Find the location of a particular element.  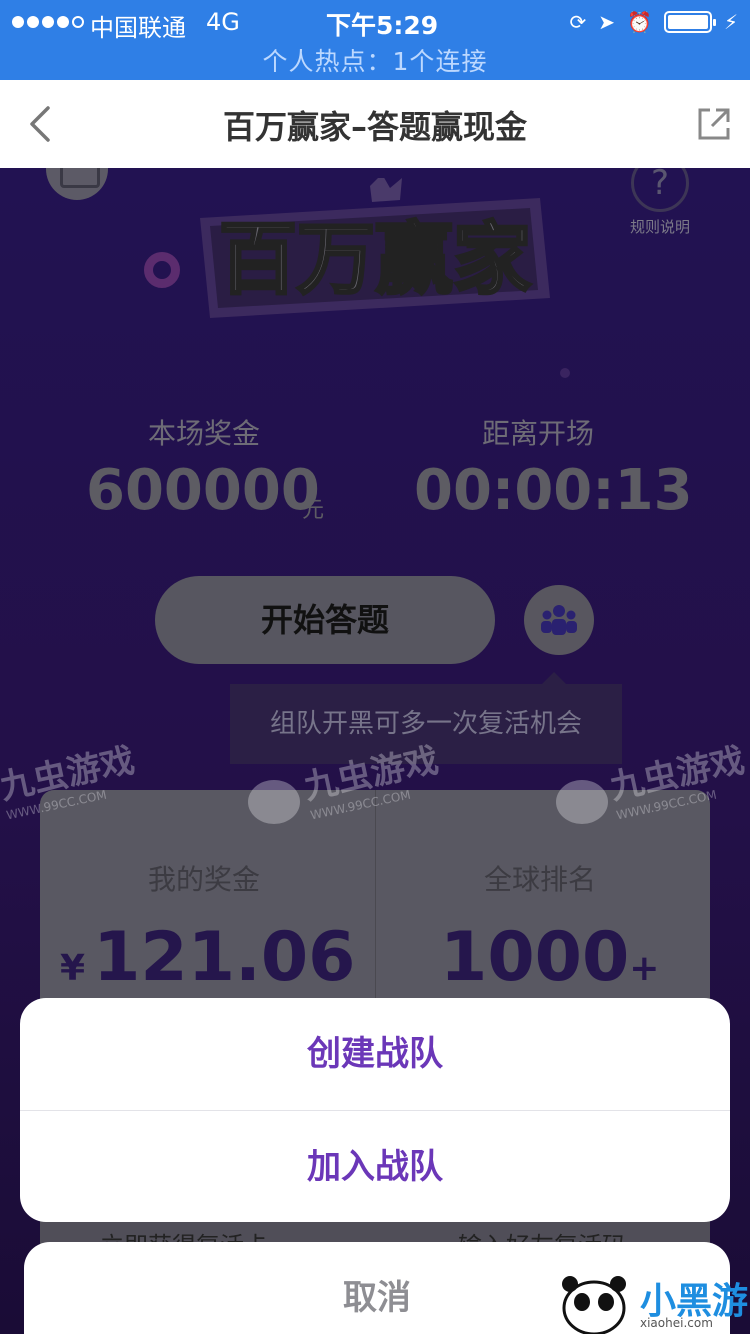

navigation-bar: 百万赢家–答题赢现金 is located at coordinates (375, 124).